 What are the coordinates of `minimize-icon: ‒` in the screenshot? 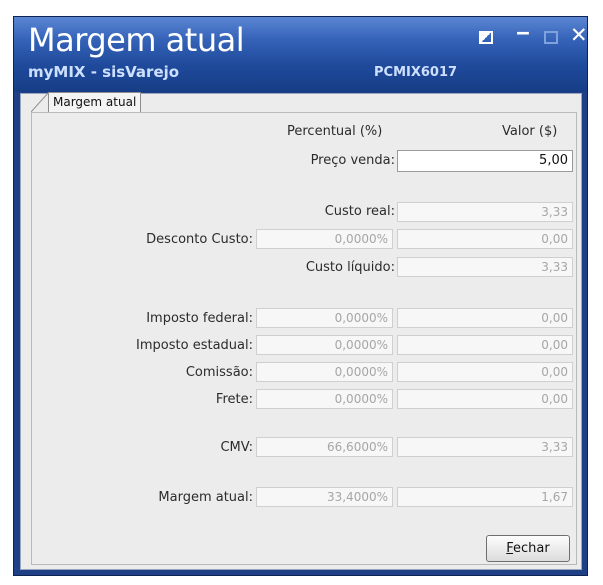 It's located at (523, 32).